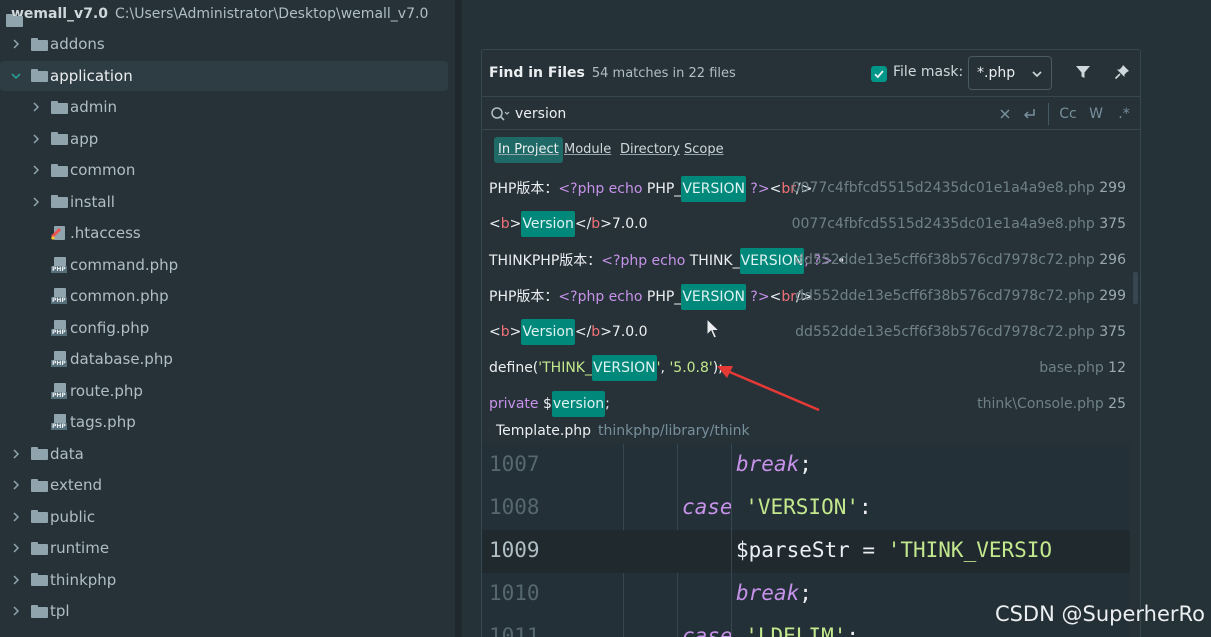 Image resolution: width=1211 pixels, height=637 pixels. I want to click on tab-directory: Directory, so click(650, 150).